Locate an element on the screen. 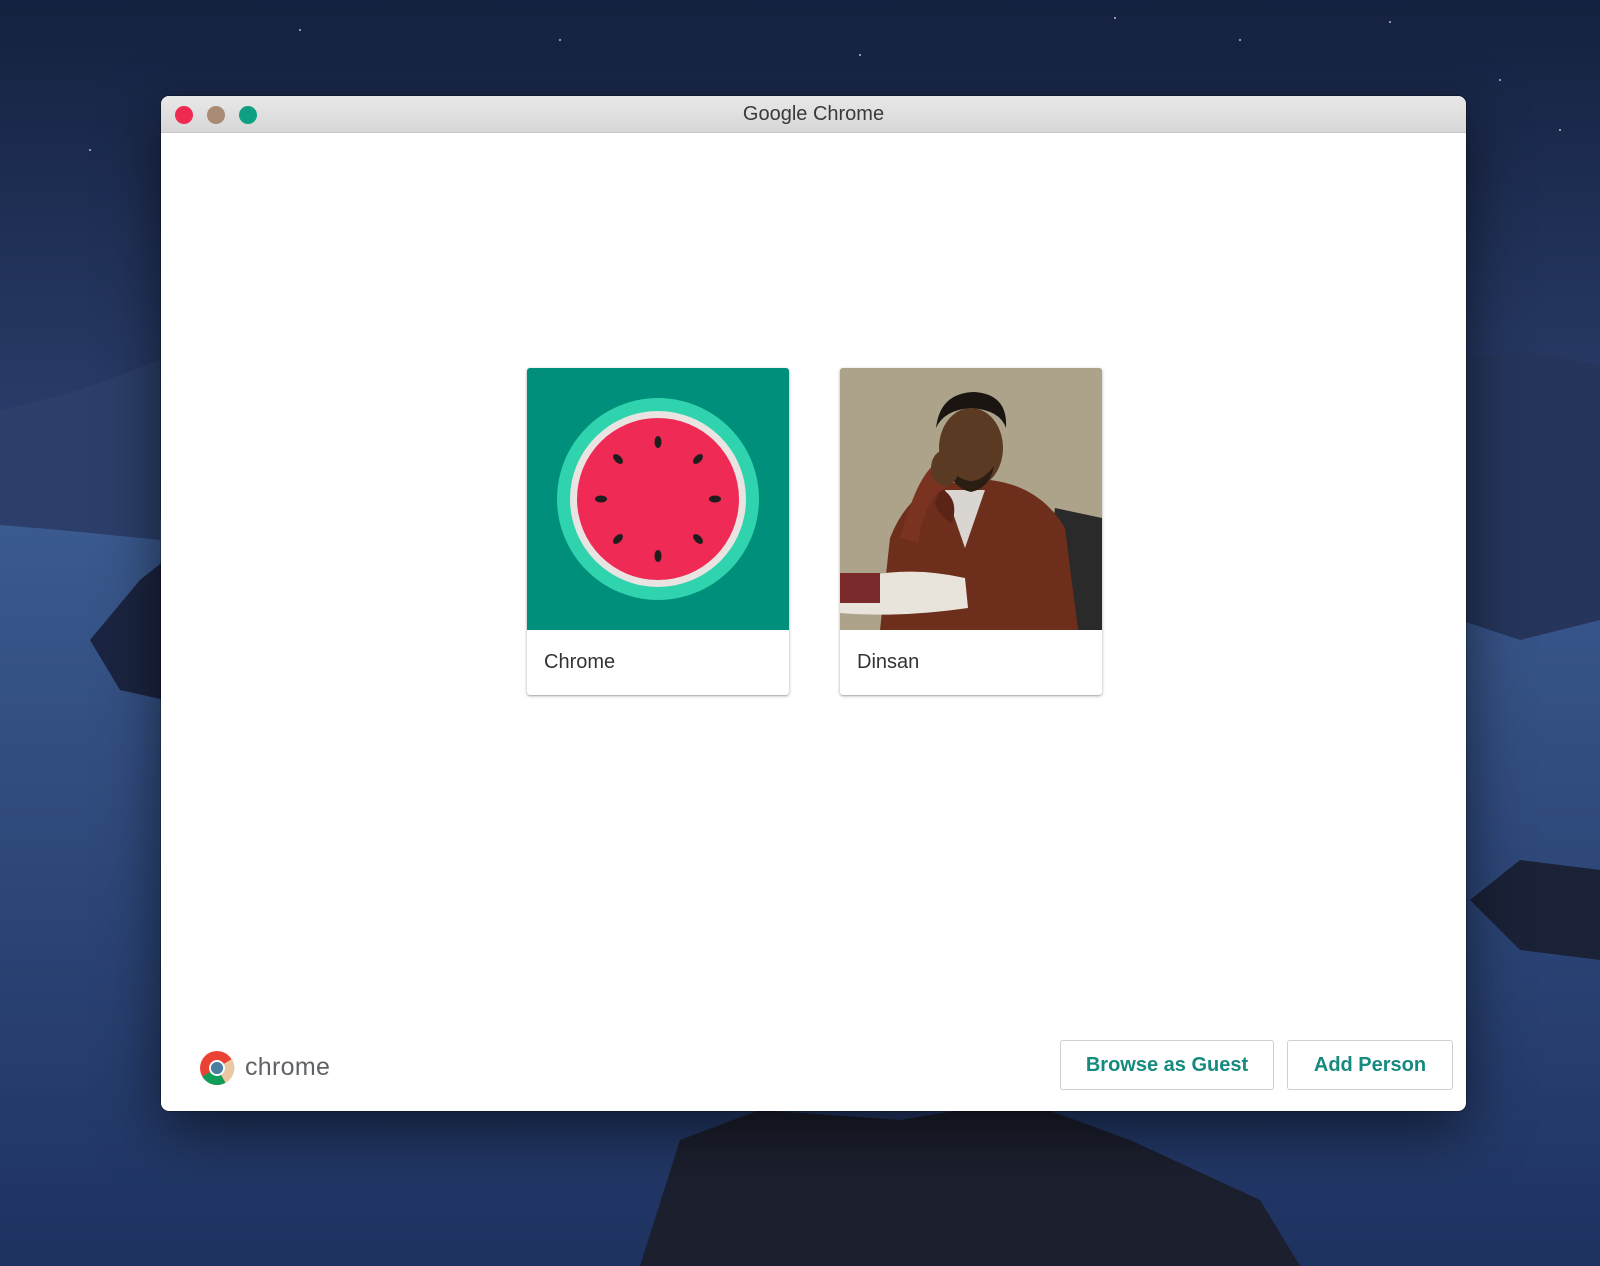 The width and height of the screenshot is (1600, 1266). chrome-wordmark: chrome is located at coordinates (288, 1067).